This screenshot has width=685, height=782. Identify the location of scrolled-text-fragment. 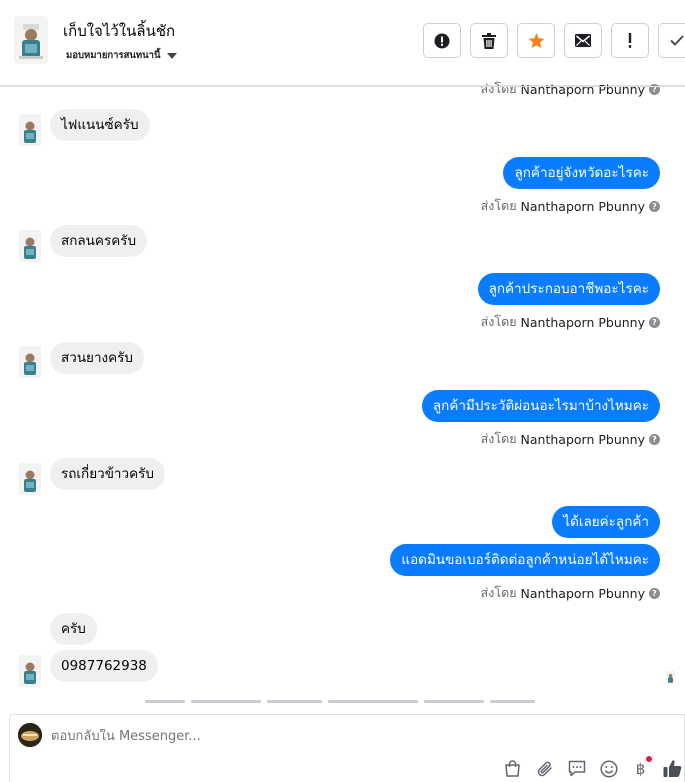
(355, 700).